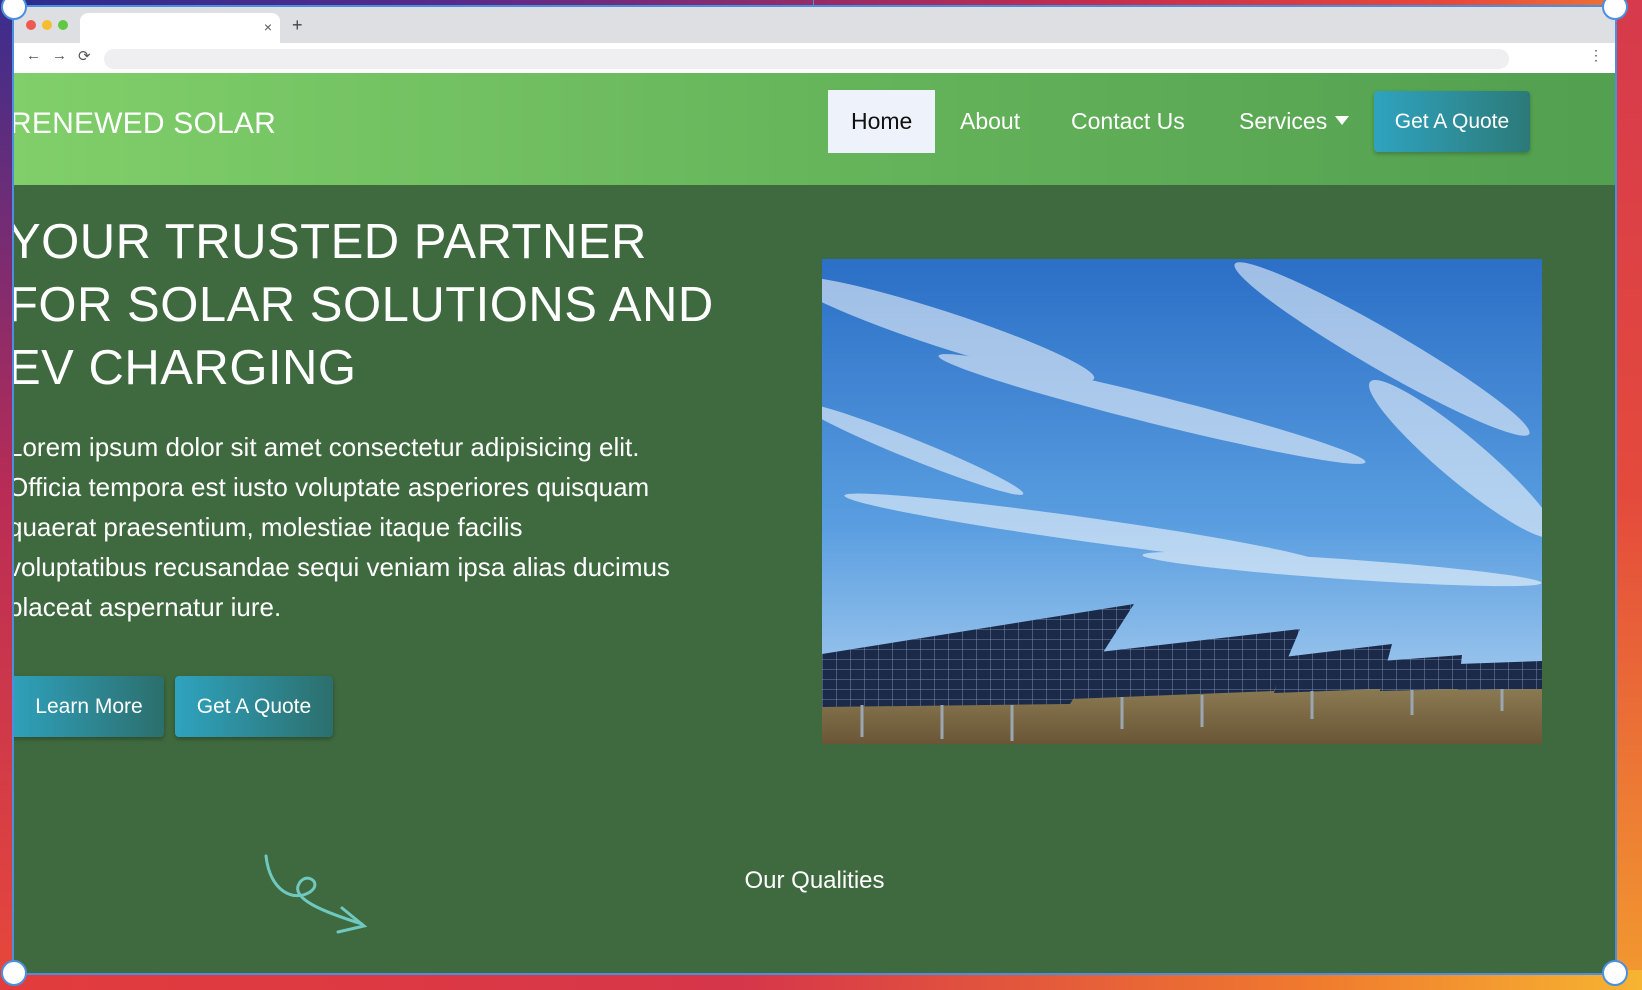 This screenshot has width=1642, height=990. I want to click on gradient-frame-bottom, so click(821, 980).